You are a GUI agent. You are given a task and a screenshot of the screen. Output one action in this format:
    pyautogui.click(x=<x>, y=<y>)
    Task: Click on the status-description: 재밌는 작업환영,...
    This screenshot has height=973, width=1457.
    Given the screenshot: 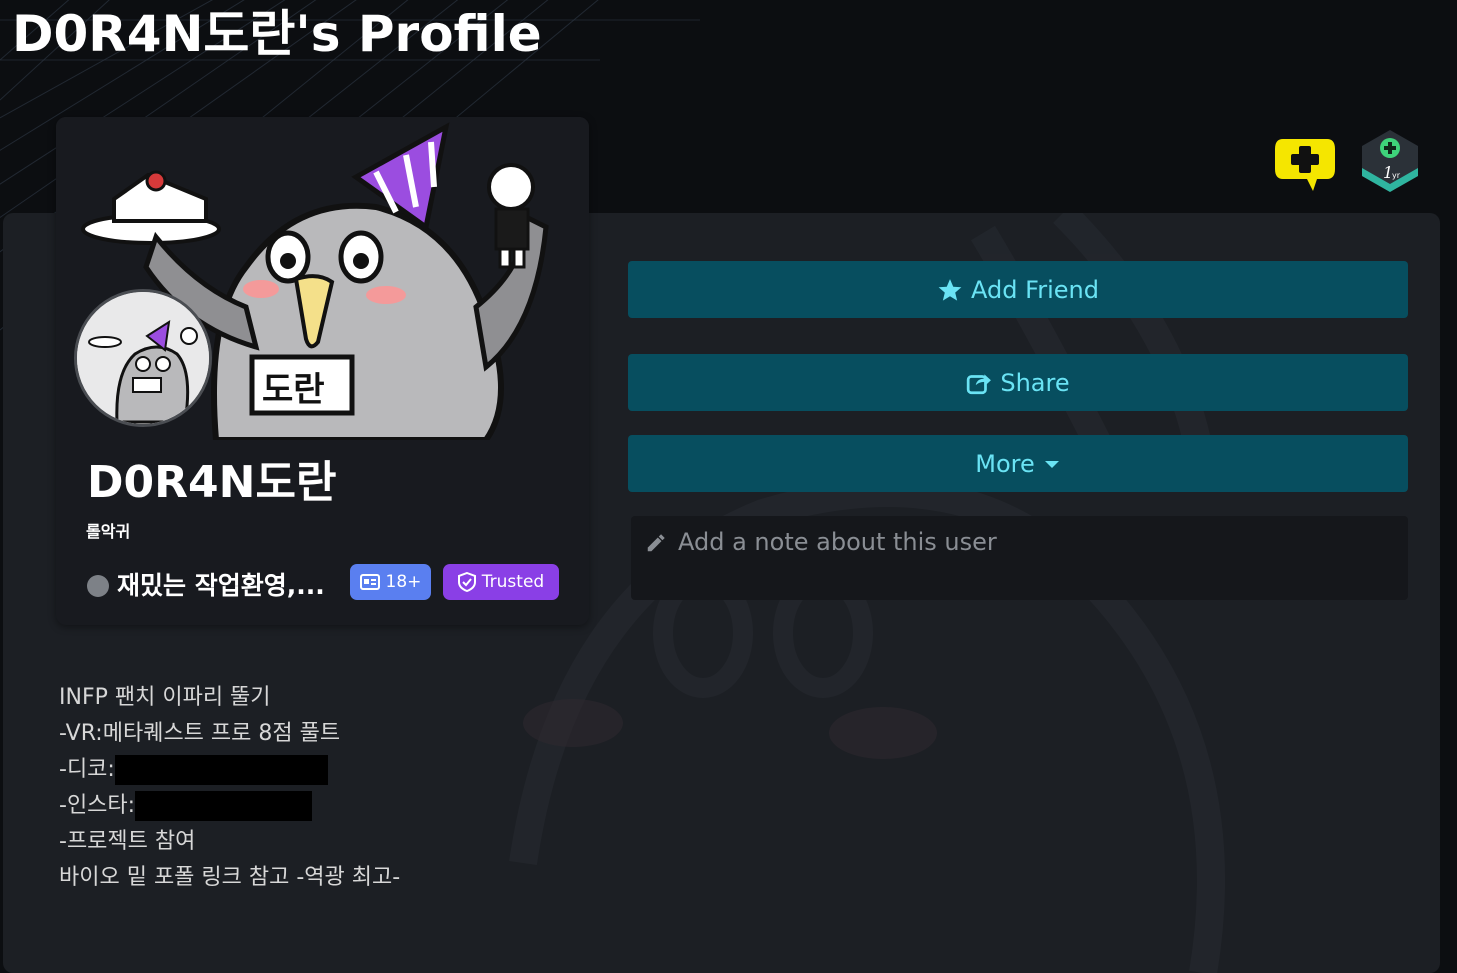 What is the action you would take?
    pyautogui.click(x=221, y=585)
    